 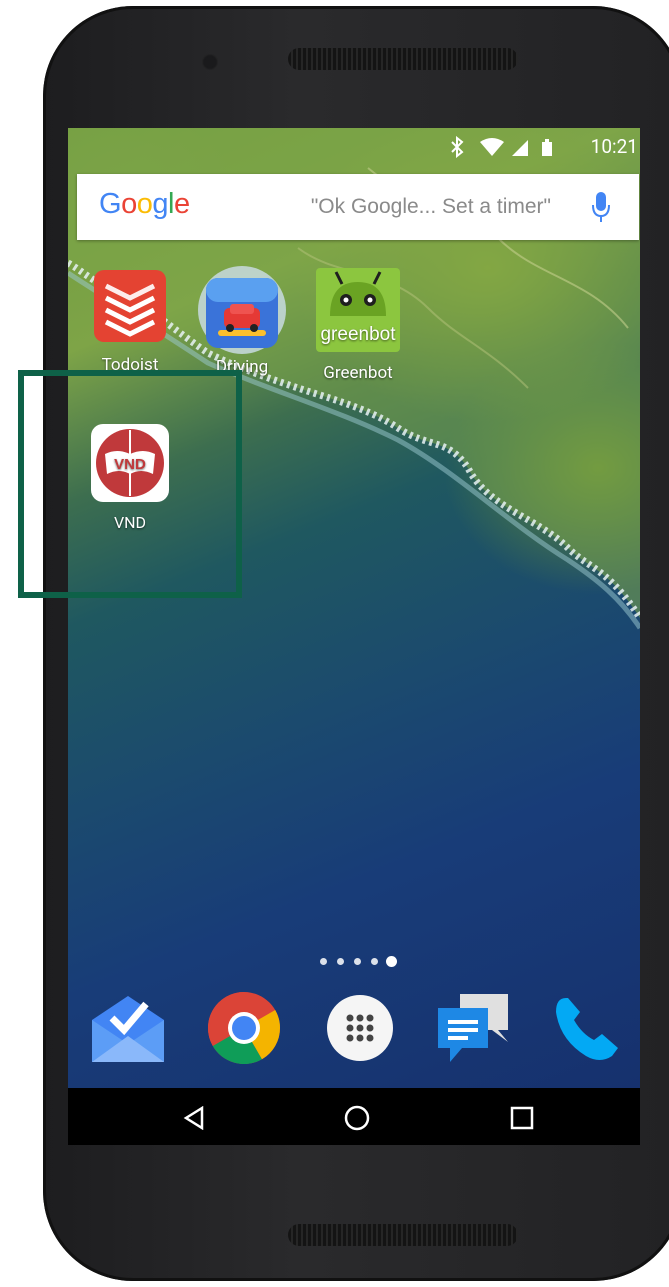 I want to click on chrome-icon, so click(x=244, y=1028).